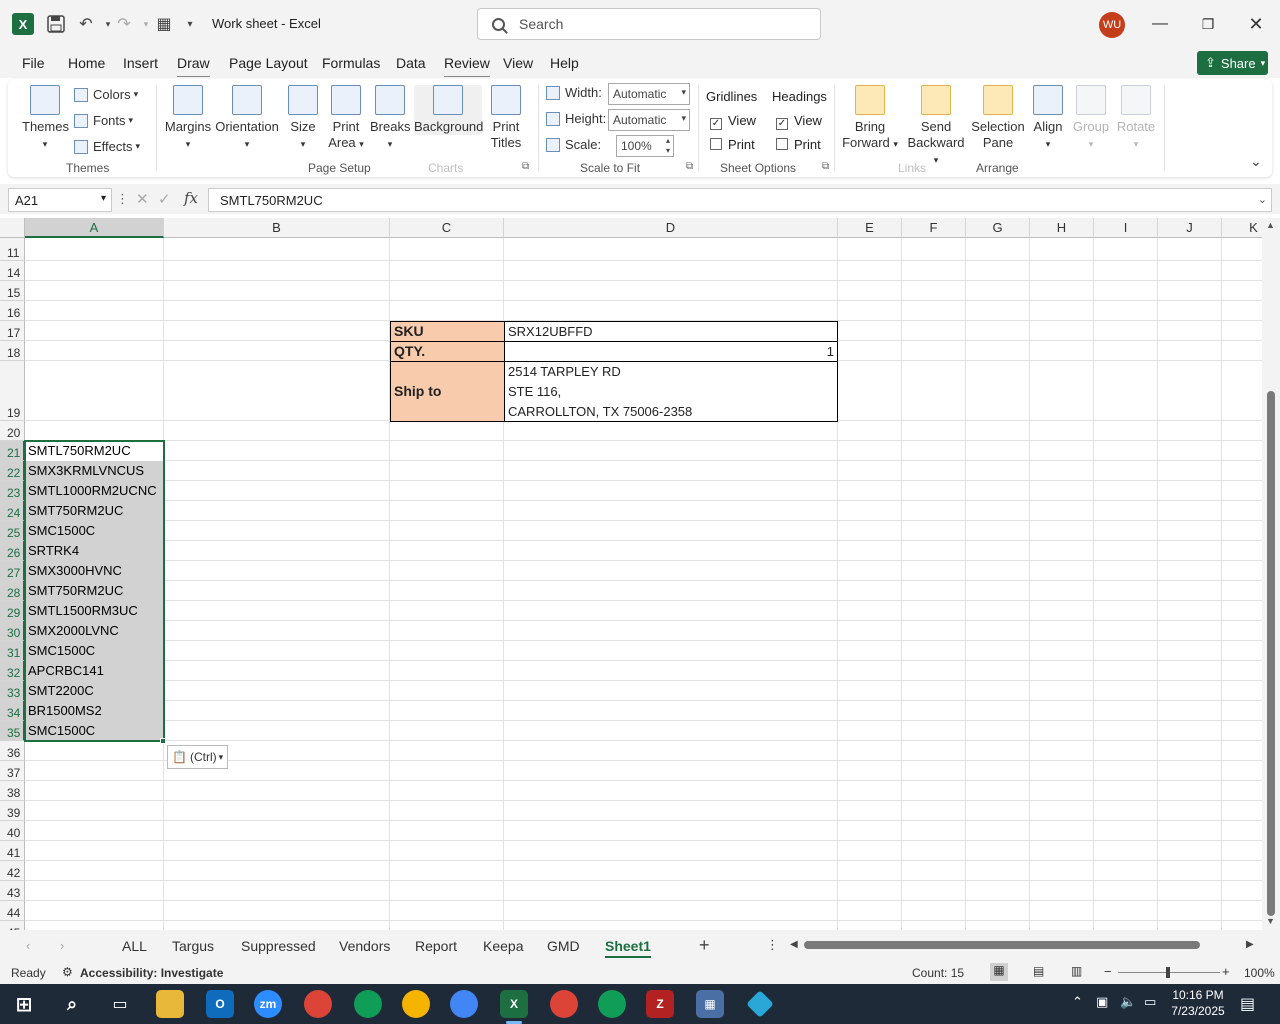  What do you see at coordinates (268, 63) in the screenshot?
I see `tab-page-layout: Page Layout` at bounding box center [268, 63].